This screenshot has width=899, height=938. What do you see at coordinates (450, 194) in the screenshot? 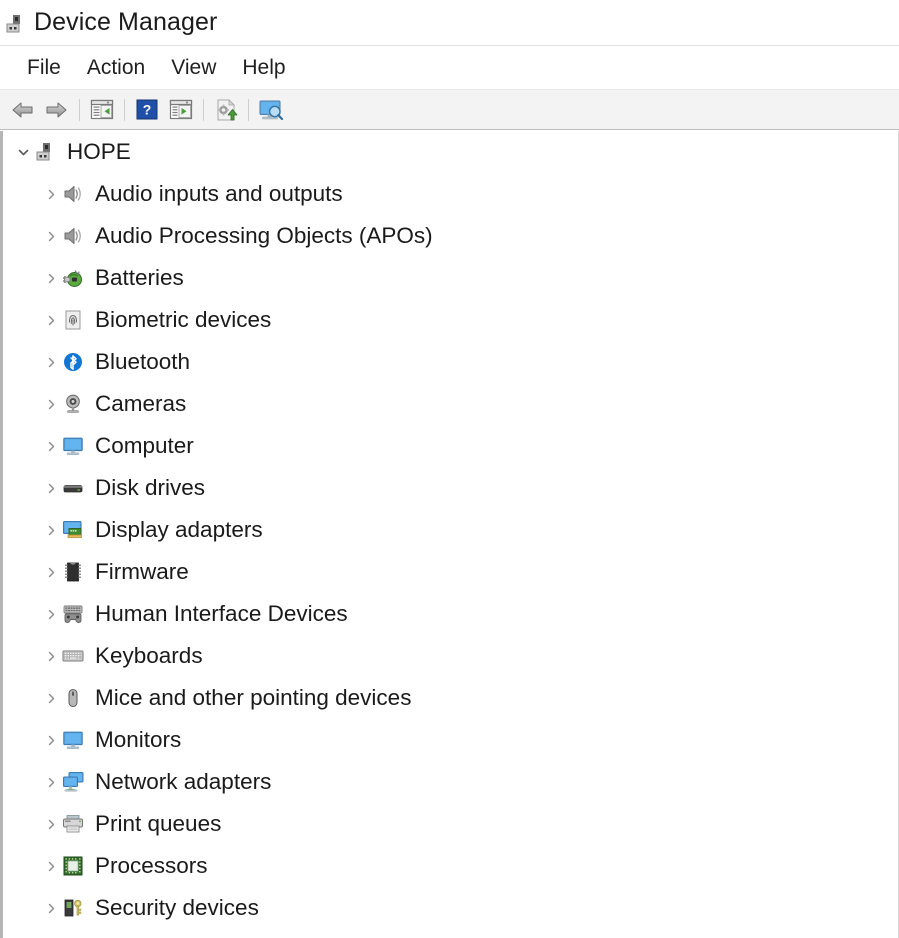
I see `tree-row-audio-inputs-and-outputs: Audio inputs and outputs` at bounding box center [450, 194].